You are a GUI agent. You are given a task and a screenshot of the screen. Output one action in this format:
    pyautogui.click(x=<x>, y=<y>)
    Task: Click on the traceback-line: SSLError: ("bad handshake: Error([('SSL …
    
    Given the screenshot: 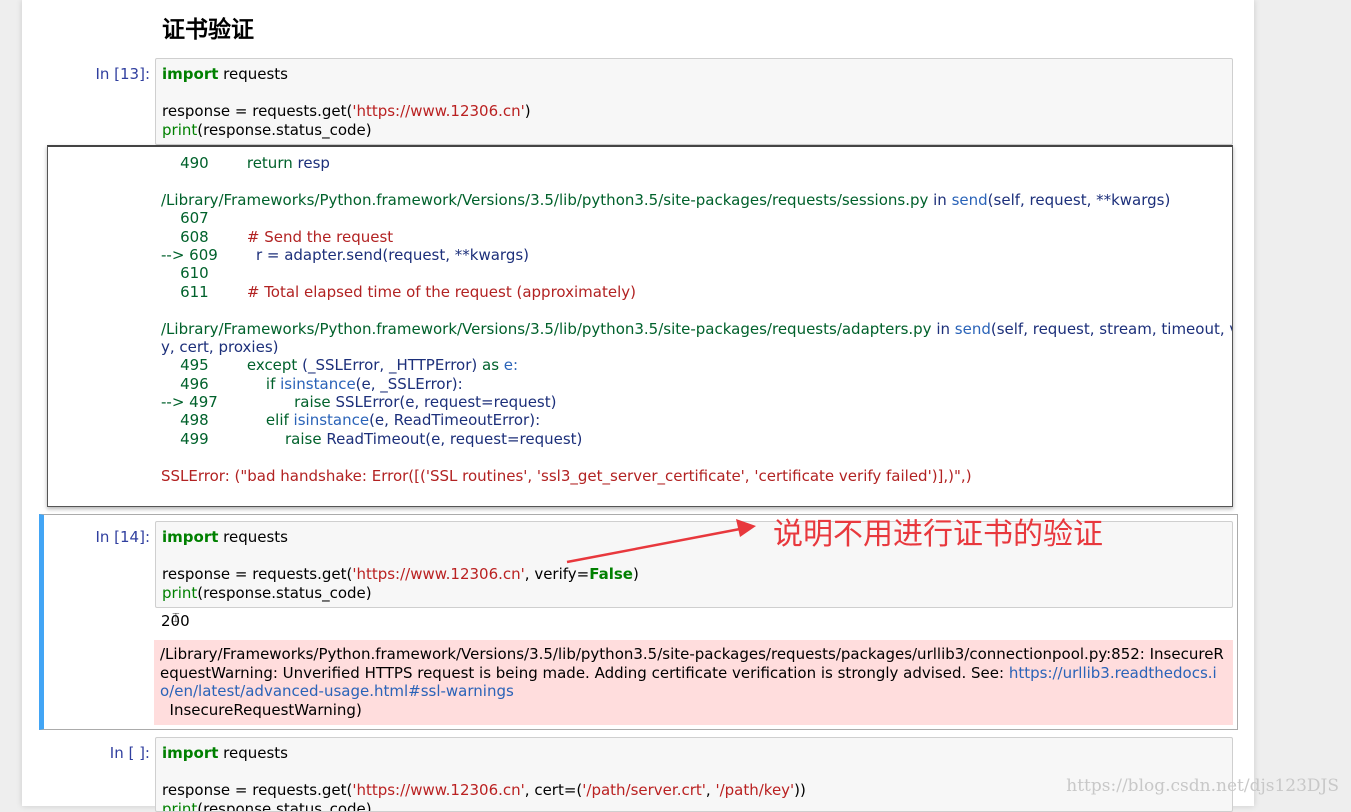 What is the action you would take?
    pyautogui.click(x=635, y=476)
    